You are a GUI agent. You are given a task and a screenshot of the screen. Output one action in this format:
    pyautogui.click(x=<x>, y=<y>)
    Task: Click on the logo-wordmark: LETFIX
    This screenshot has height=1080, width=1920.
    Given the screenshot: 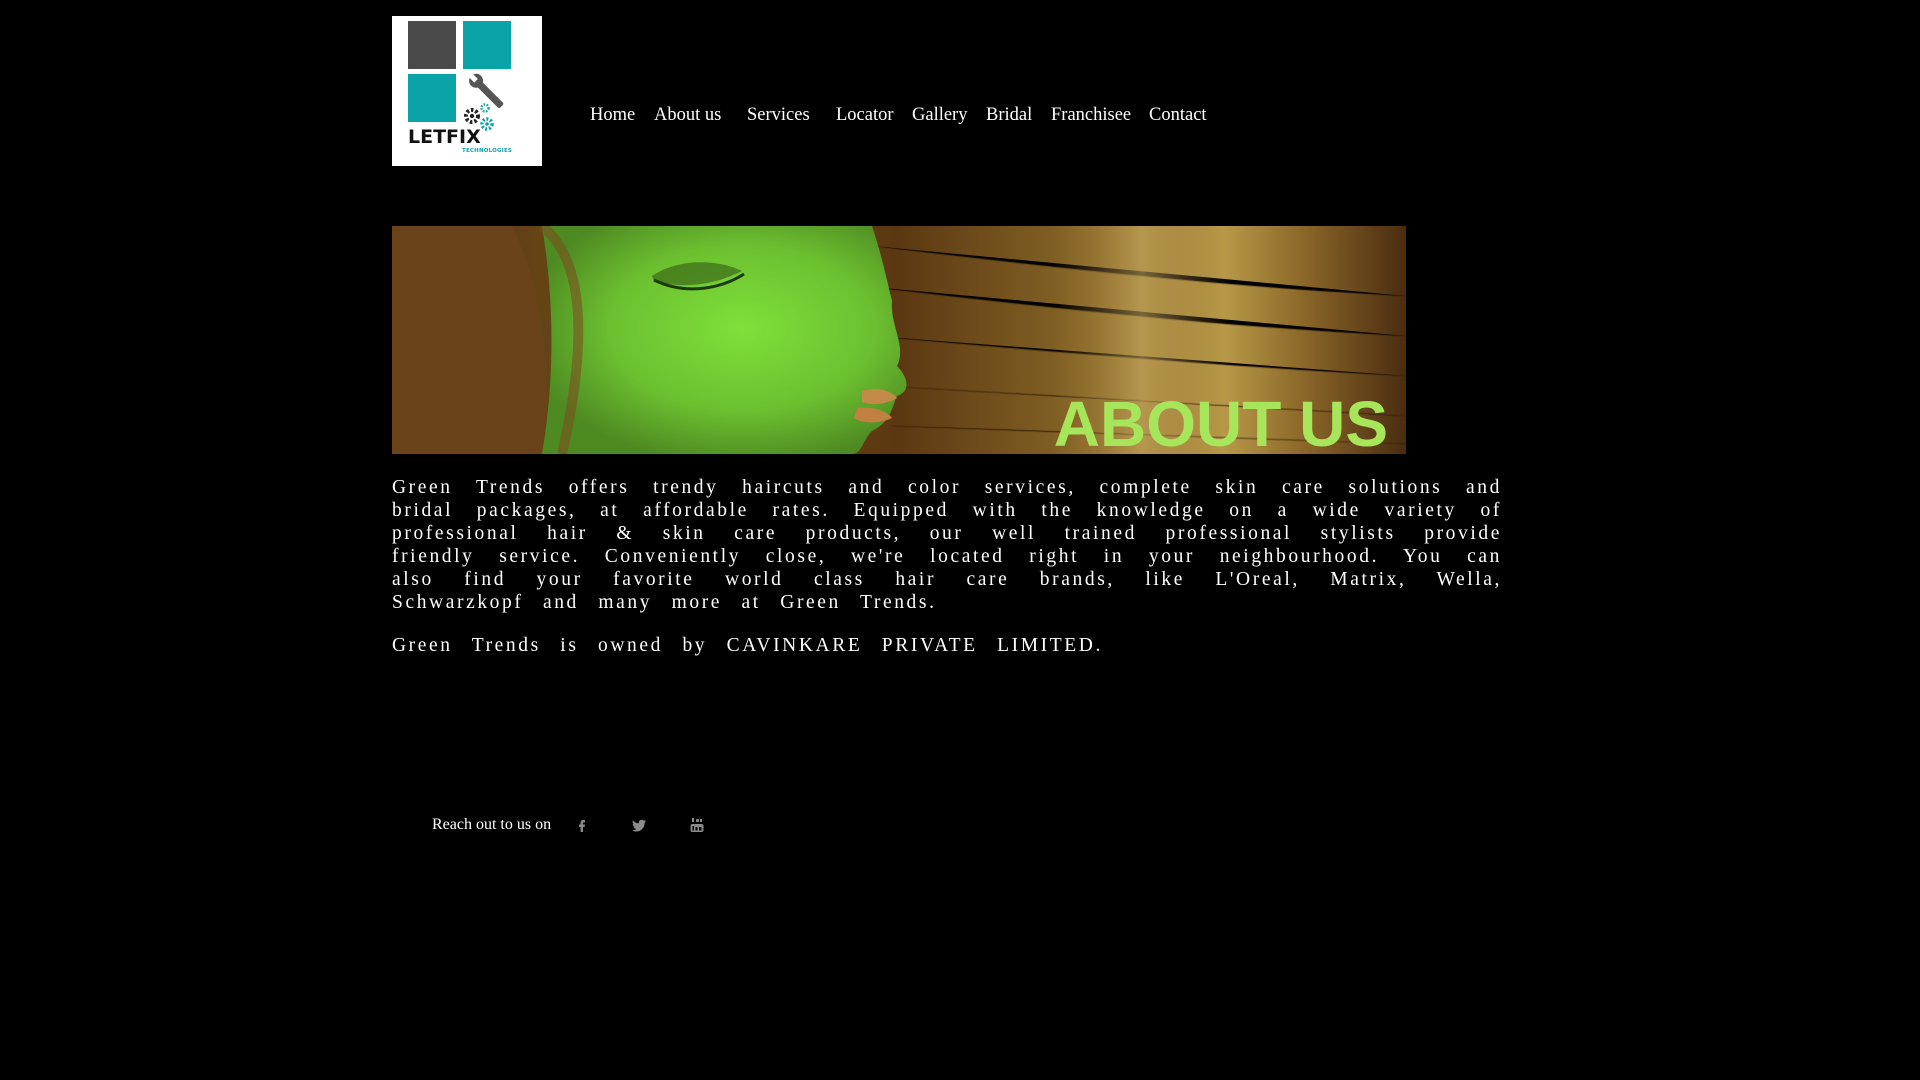 What is the action you would take?
    pyautogui.click(x=444, y=137)
    